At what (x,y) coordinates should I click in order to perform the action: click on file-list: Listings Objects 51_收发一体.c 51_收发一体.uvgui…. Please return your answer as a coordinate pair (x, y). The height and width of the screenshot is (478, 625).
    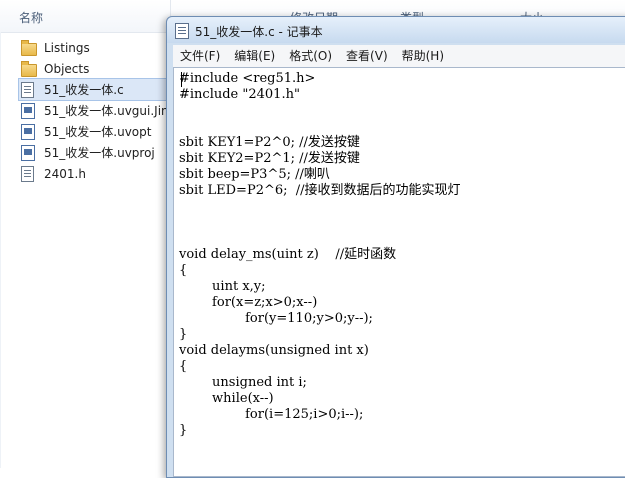
    Looking at the image, I should click on (94, 110).